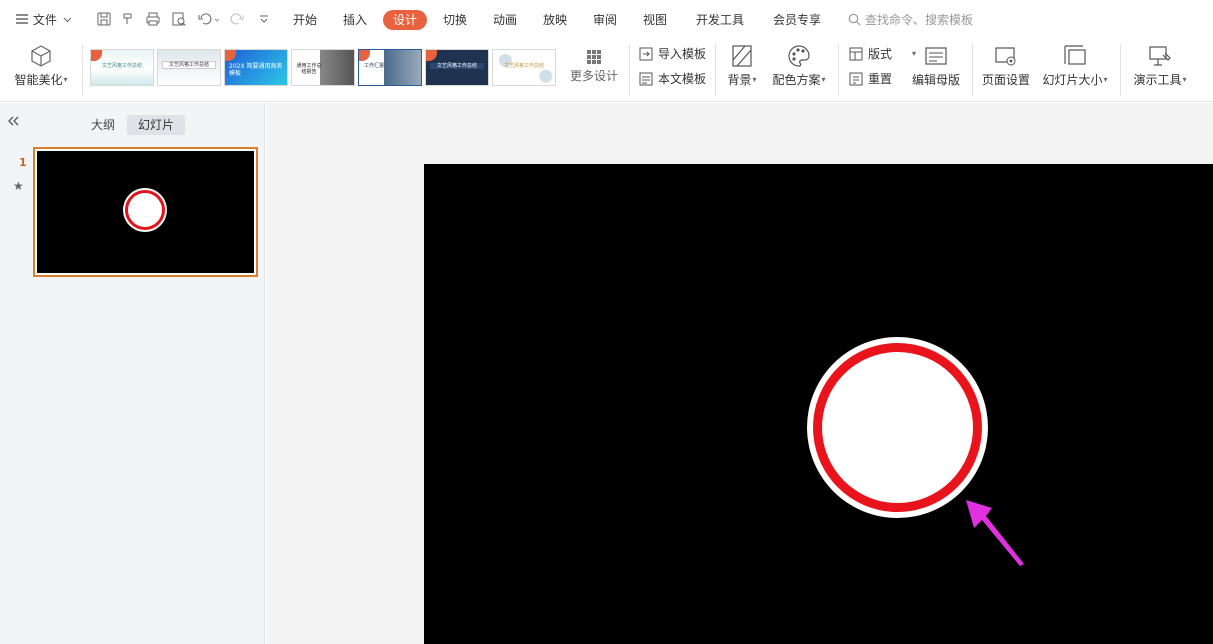  I want to click on slide-size-button: 幻灯片大小▾, so click(1075, 64).